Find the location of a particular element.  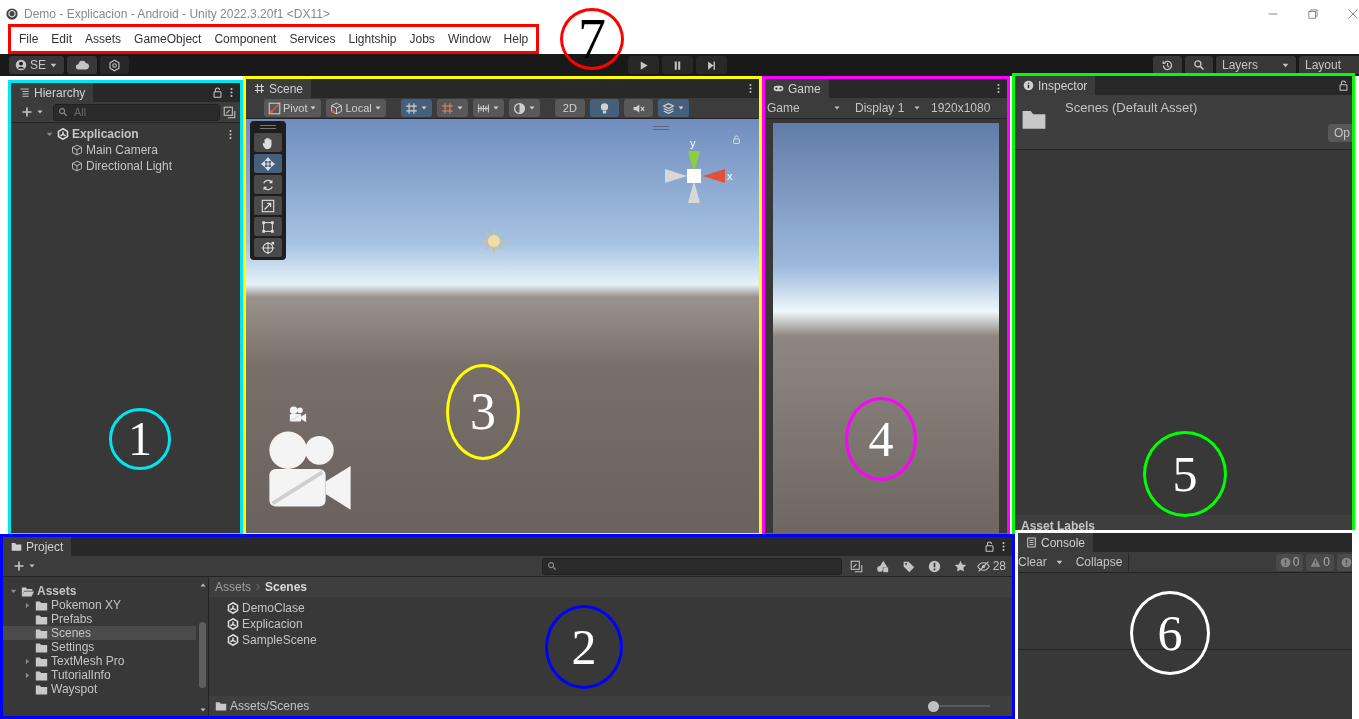

panel-tab: Project is located at coordinates (37, 546).